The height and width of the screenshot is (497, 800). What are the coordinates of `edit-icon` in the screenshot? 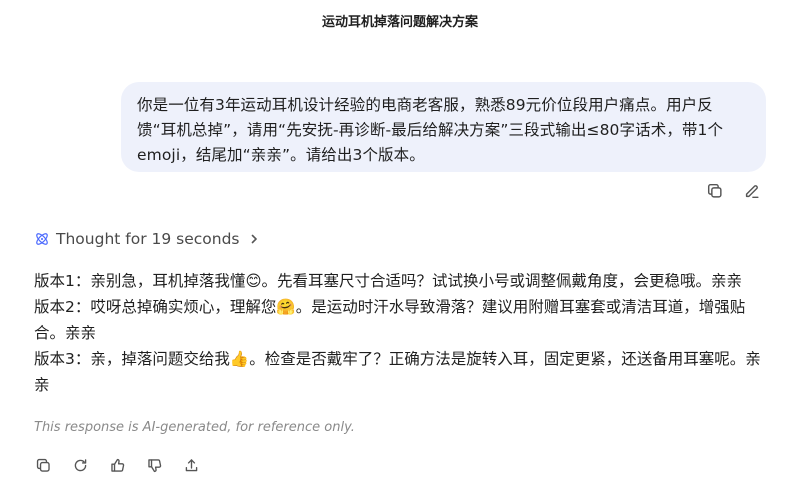 It's located at (752, 191).